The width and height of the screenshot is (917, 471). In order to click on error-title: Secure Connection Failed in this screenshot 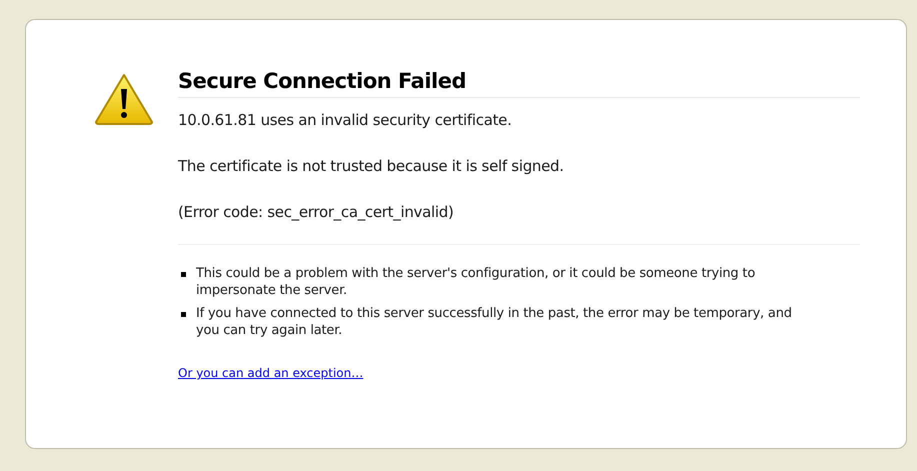, I will do `click(322, 81)`.